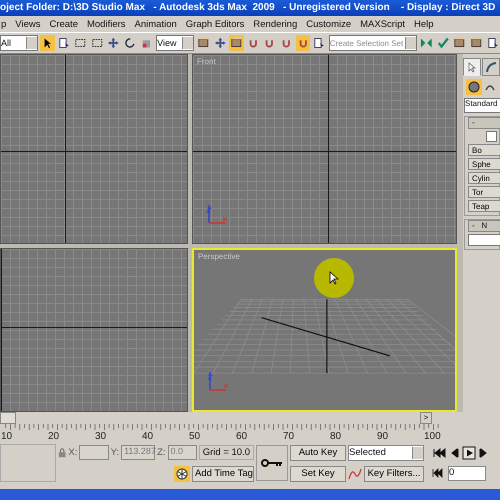  What do you see at coordinates (19, 43) in the screenshot?
I see `dropdown: All` at bounding box center [19, 43].